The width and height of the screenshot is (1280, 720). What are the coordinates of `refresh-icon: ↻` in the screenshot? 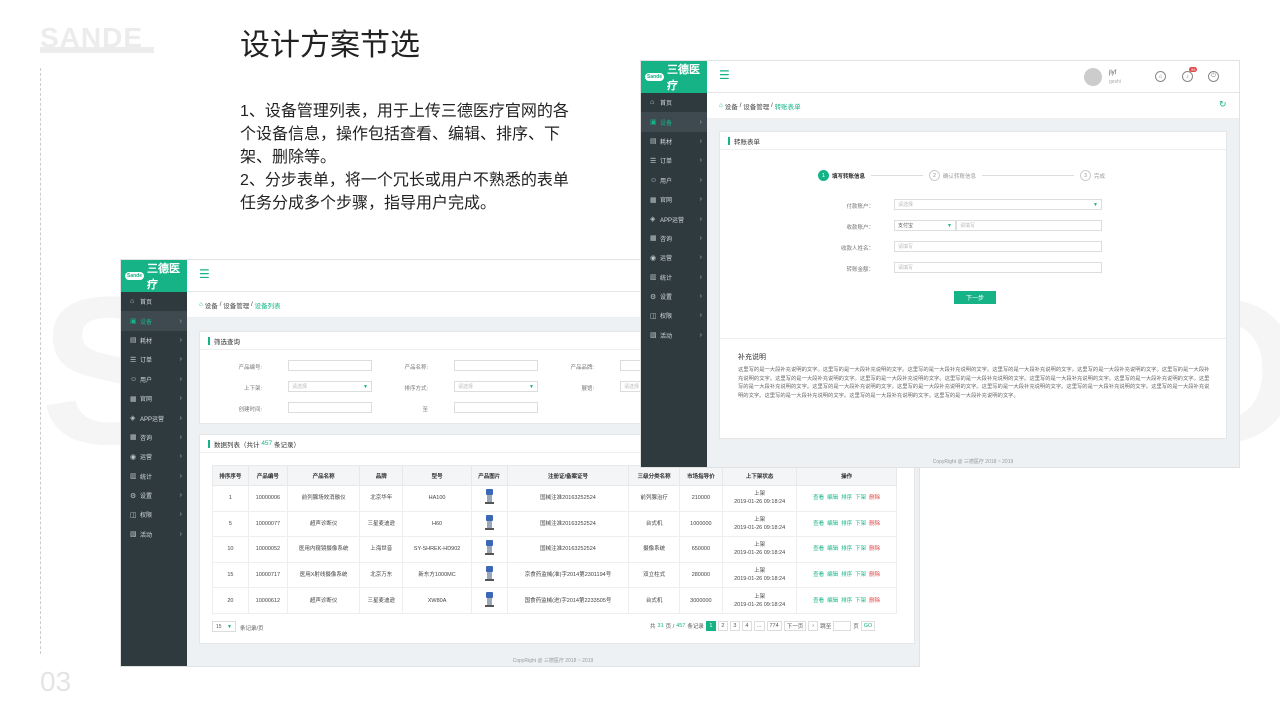 It's located at (1223, 104).